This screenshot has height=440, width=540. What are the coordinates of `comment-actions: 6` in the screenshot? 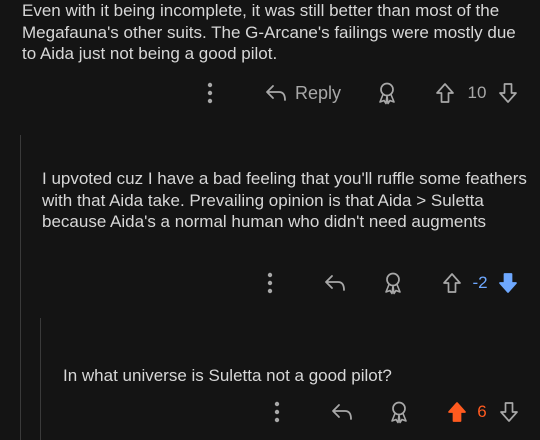 It's located at (270, 412).